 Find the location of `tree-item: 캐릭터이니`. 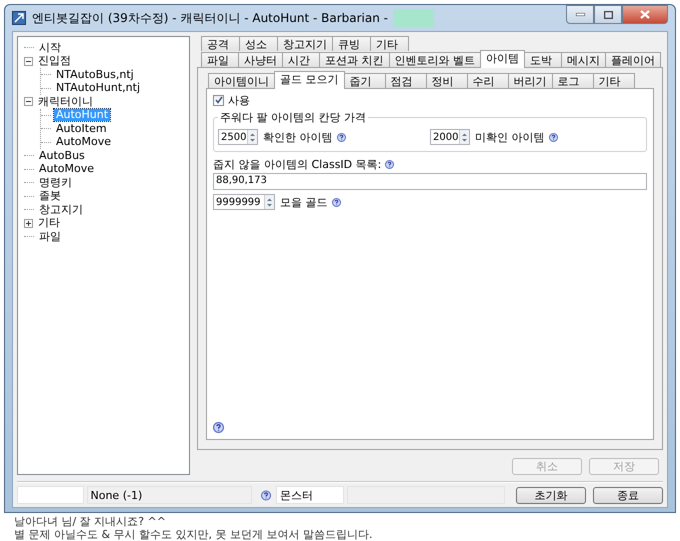

tree-item: 캐릭터이니 is located at coordinates (65, 102).